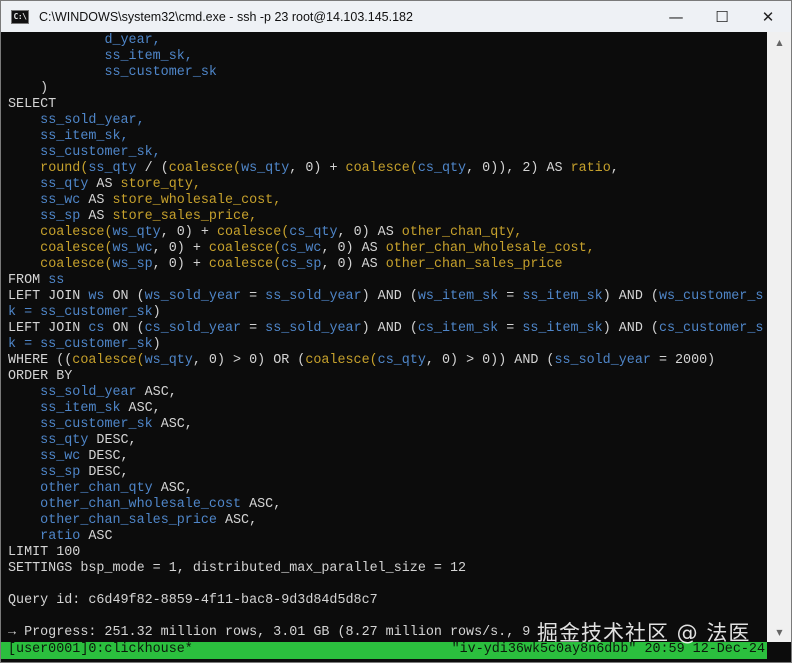 The height and width of the screenshot is (663, 792). I want to click on terminal-token: cs_item_sk, so click(458, 328).